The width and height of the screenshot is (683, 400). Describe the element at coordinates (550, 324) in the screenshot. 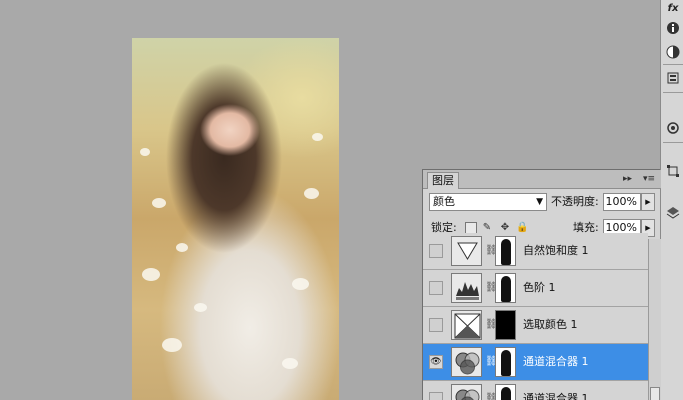

I see `layer-name: 选取颜色 1` at that location.